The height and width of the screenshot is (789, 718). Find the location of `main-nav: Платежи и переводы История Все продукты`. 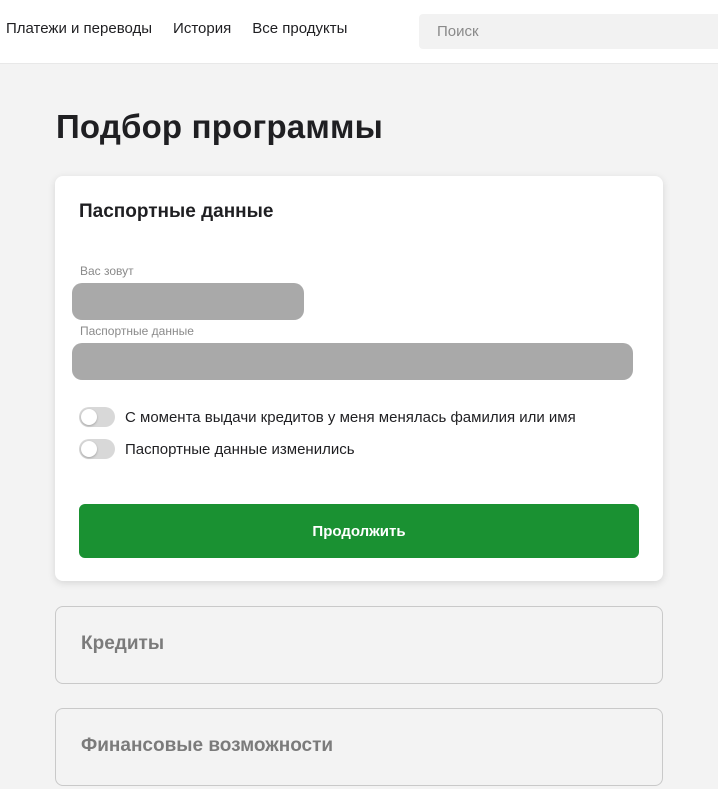

main-nav: Платежи и переводы История Все продукты is located at coordinates (176, 28).